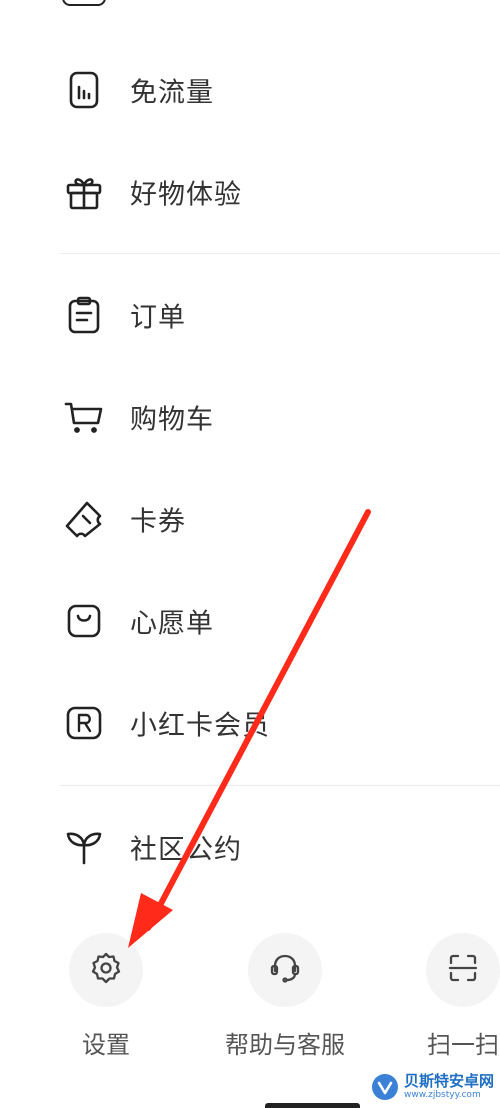  I want to click on menu-item-red-card-membership: 小红卡会员, so click(250, 723).